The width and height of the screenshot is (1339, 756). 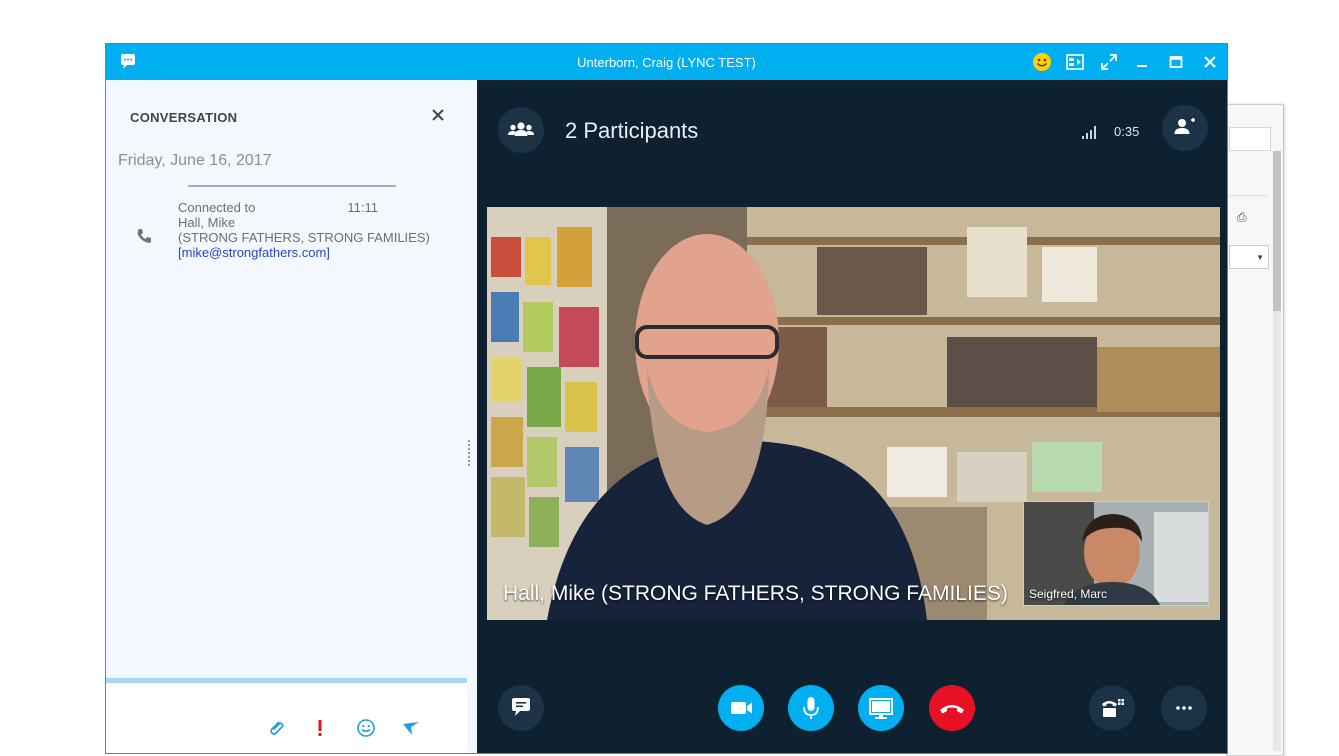 I want to click on share-screen-button, so click(x=881, y=708).